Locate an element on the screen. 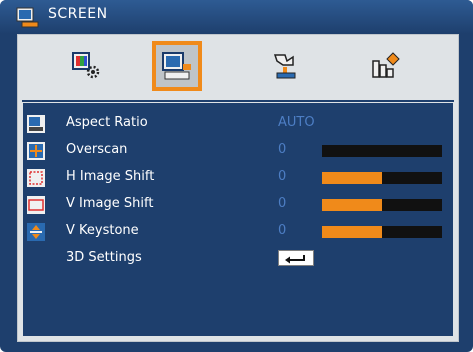 Image resolution: width=473 pixels, height=352 pixels. row-h-image-shift: H Image Shift 0 is located at coordinates (238, 178).